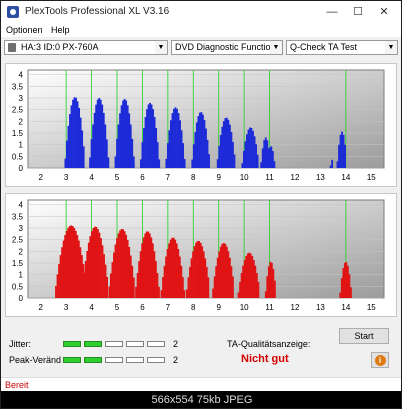 The image size is (402, 409). Describe the element at coordinates (201, 12) in the screenshot. I see `title-bar: PlexTools Professional XL V3.16 — ☐ ✕` at that location.